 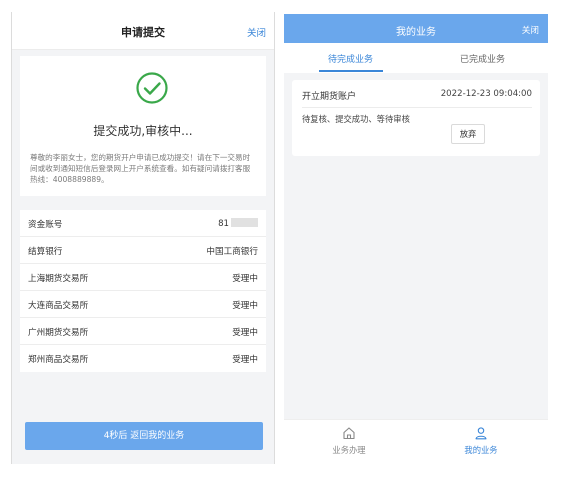 What do you see at coordinates (481, 433) in the screenshot?
I see `user-icon` at bounding box center [481, 433].